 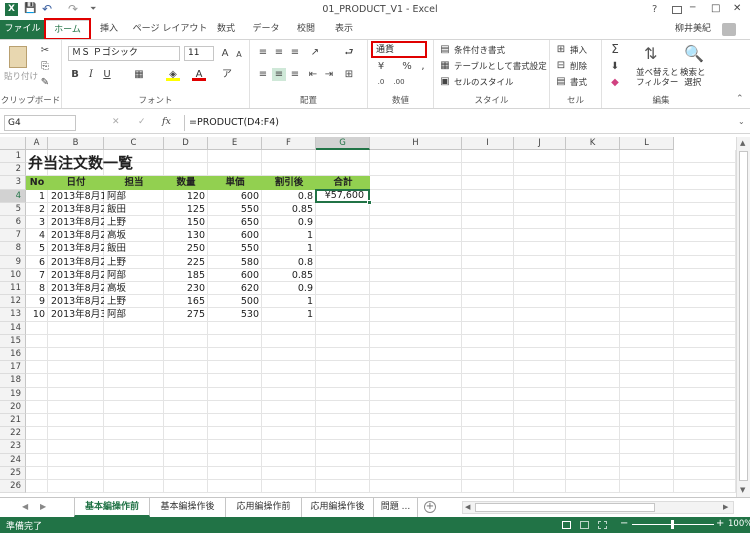 What do you see at coordinates (186, 314) in the screenshot?
I see `table-cell: 275` at bounding box center [186, 314].